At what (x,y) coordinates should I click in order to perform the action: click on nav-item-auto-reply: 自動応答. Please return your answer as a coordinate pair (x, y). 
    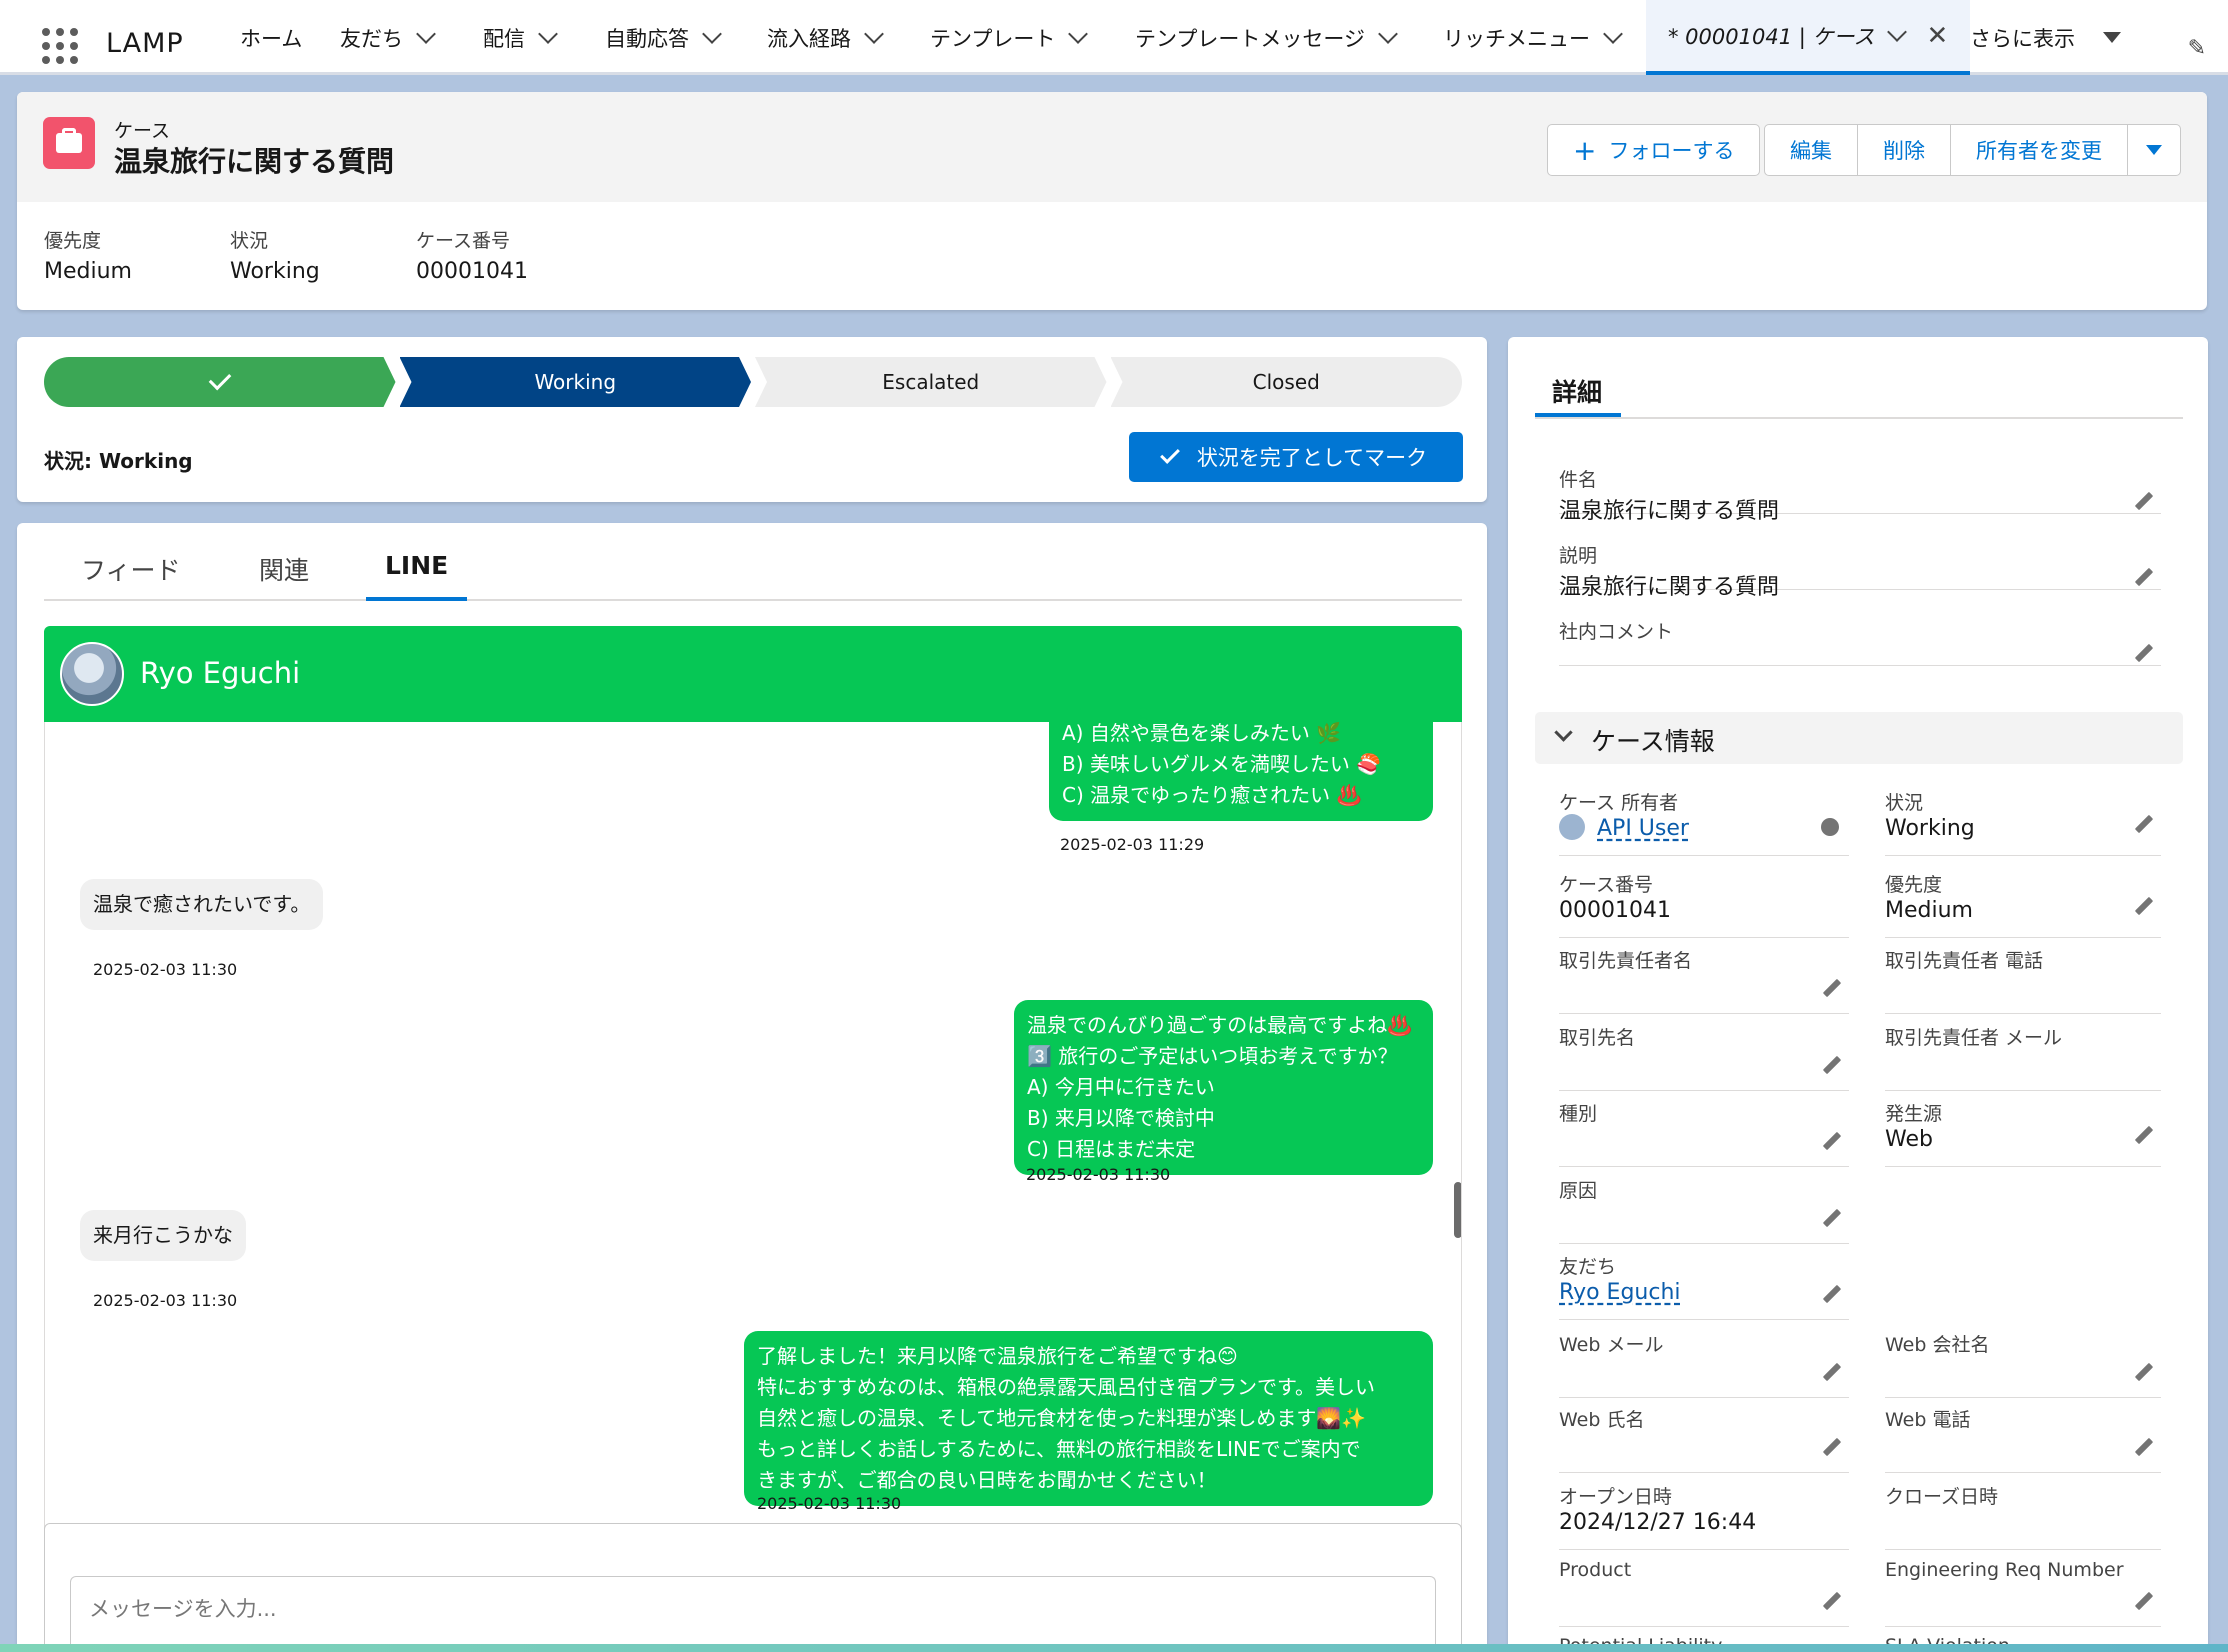
    Looking at the image, I should click on (663, 37).